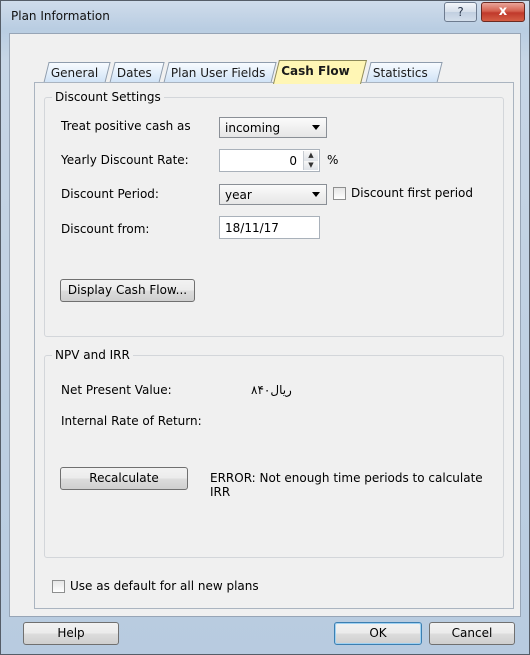  What do you see at coordinates (131, 421) in the screenshot?
I see `irr-label: Internal Rate of Return:` at bounding box center [131, 421].